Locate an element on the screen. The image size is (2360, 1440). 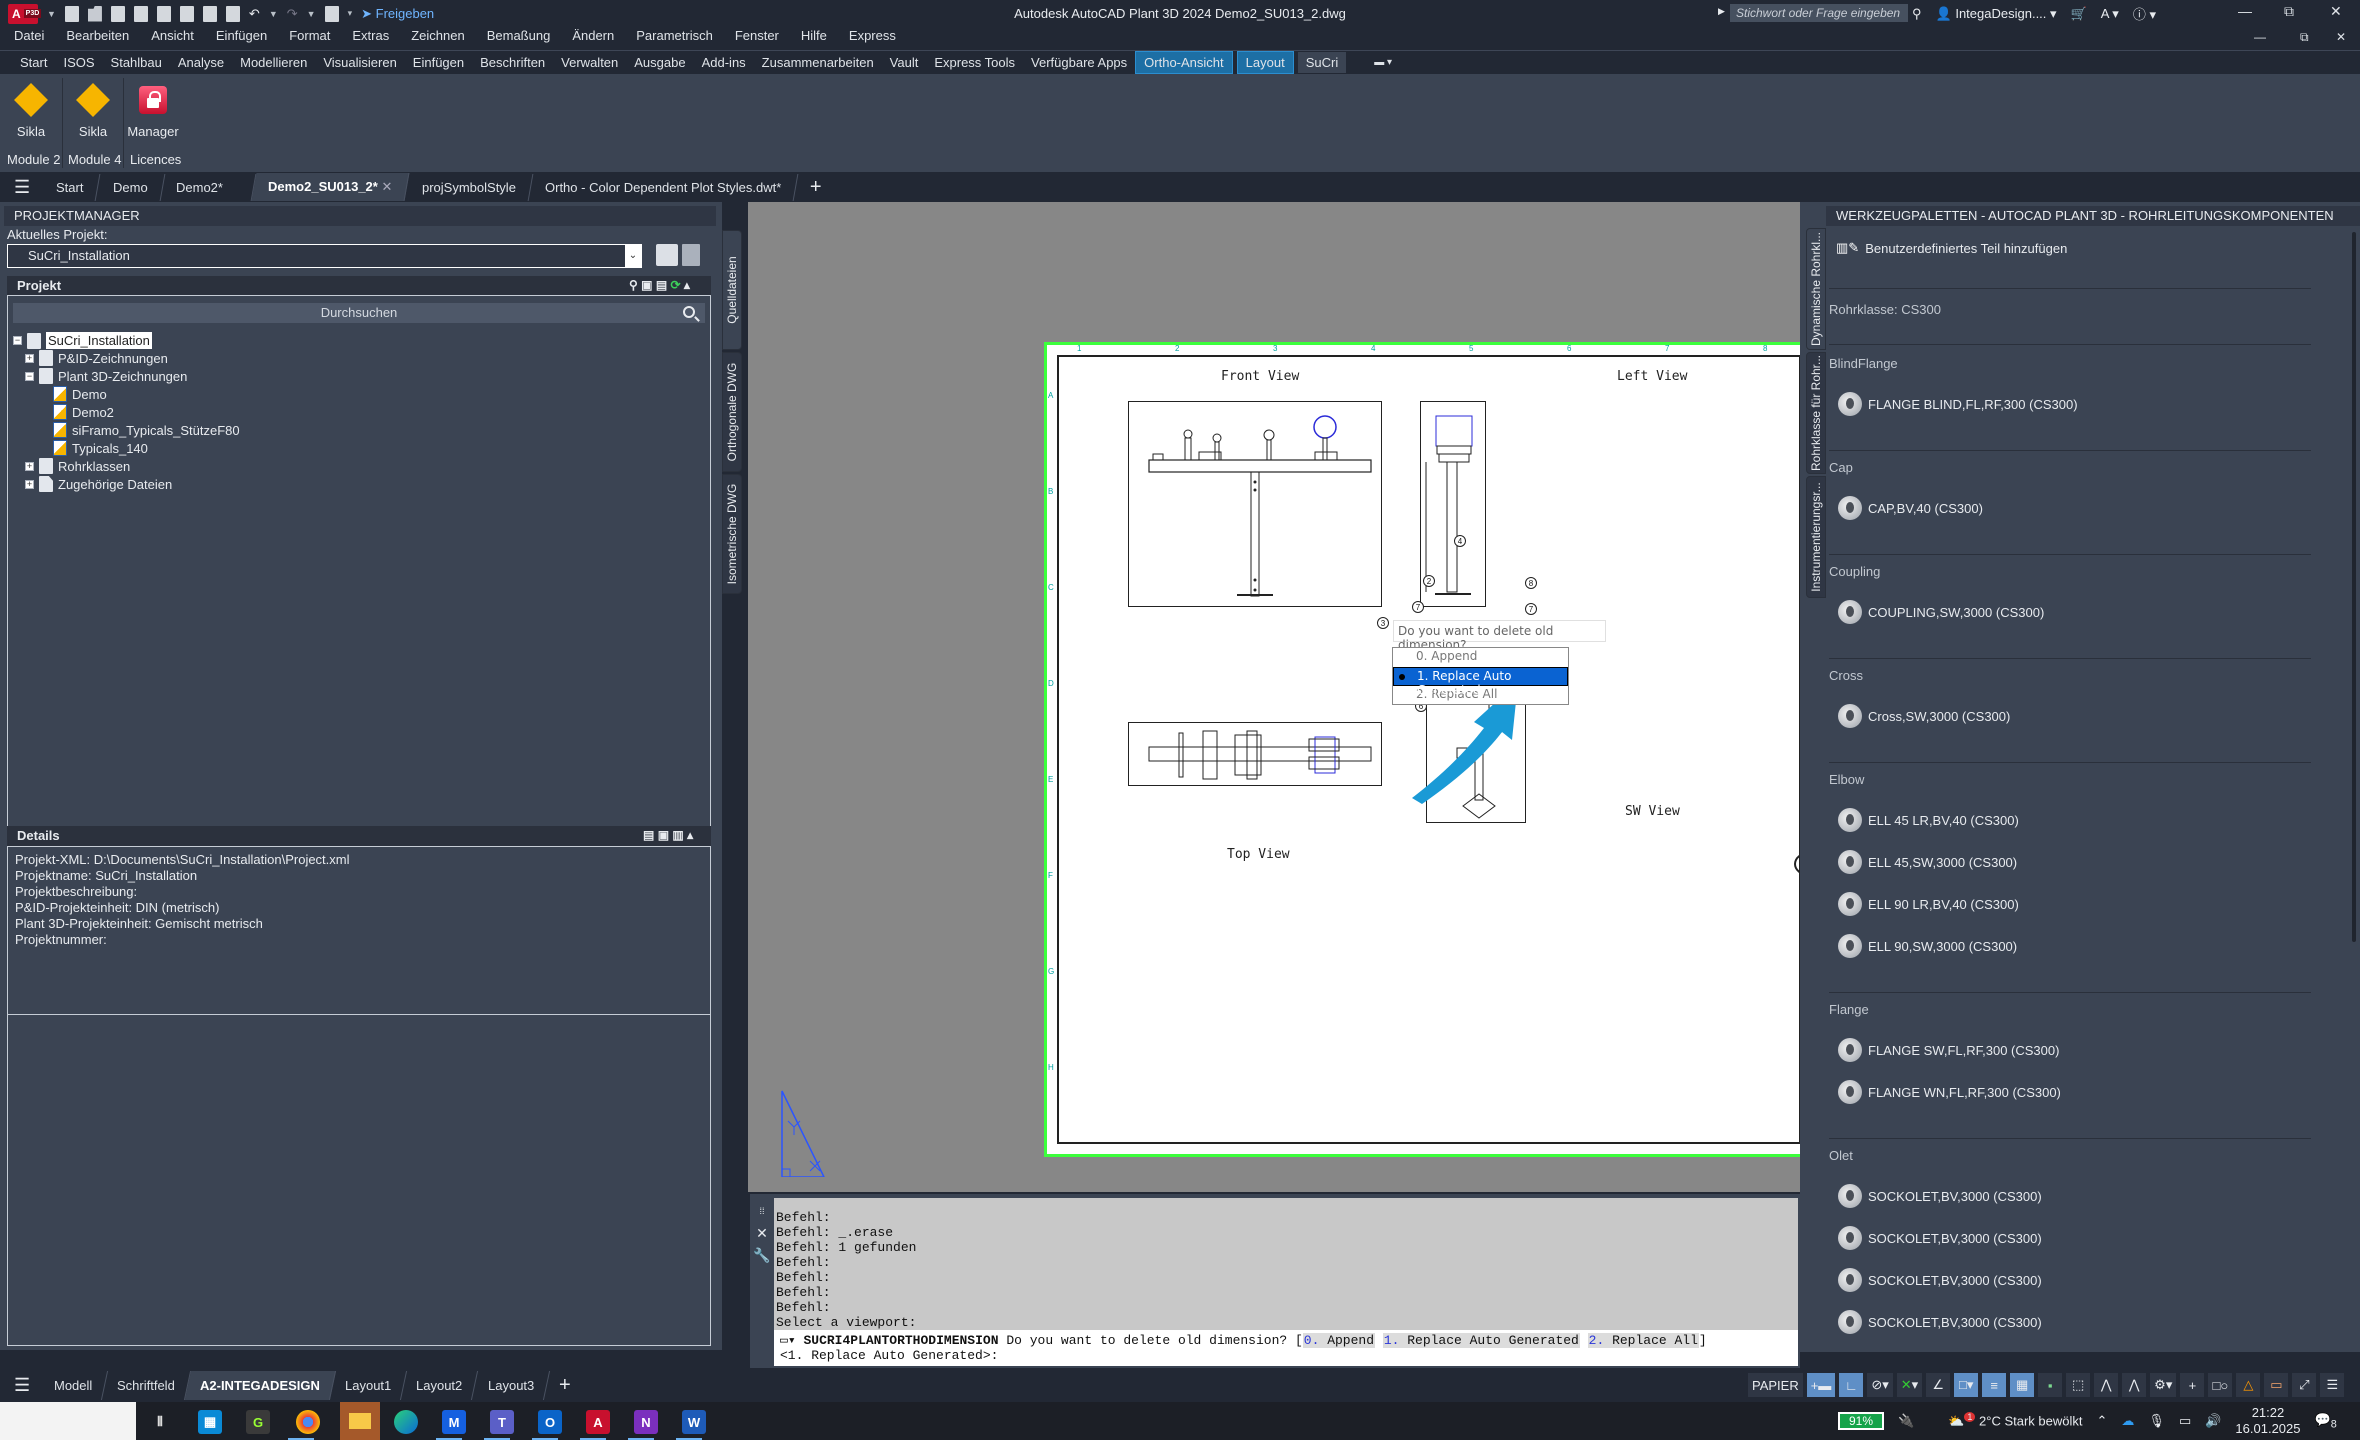
tab-verwalten: Verwalten is located at coordinates (589, 62).